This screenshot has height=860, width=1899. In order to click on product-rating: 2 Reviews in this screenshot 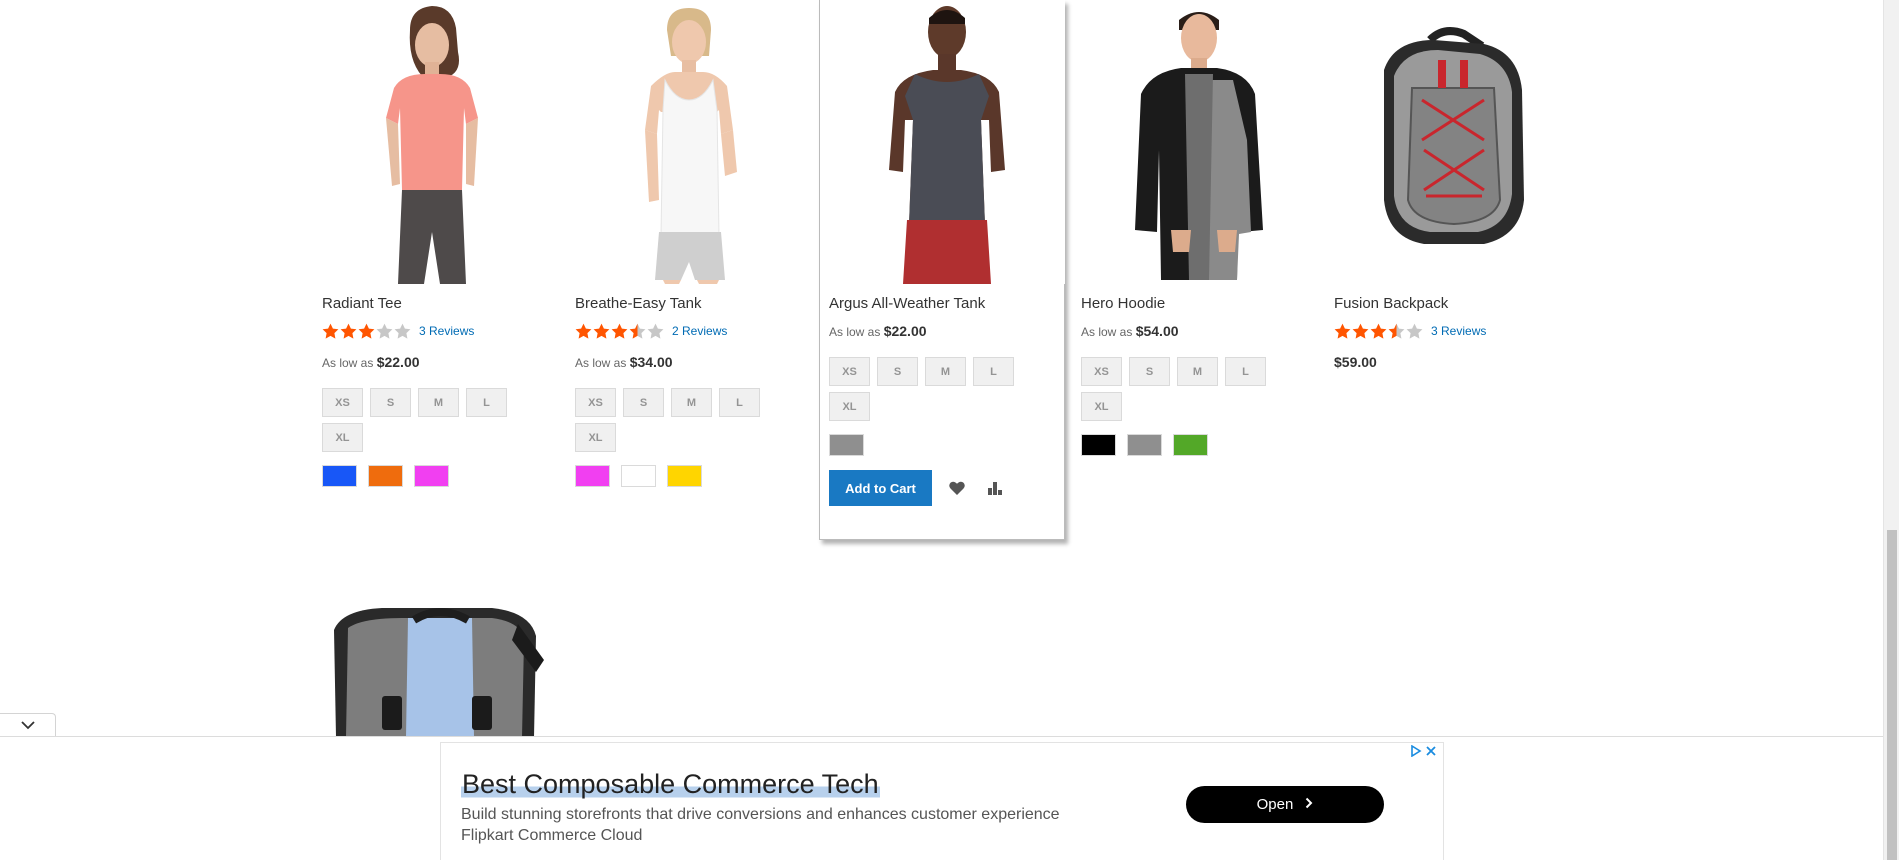, I will do `click(693, 331)`.